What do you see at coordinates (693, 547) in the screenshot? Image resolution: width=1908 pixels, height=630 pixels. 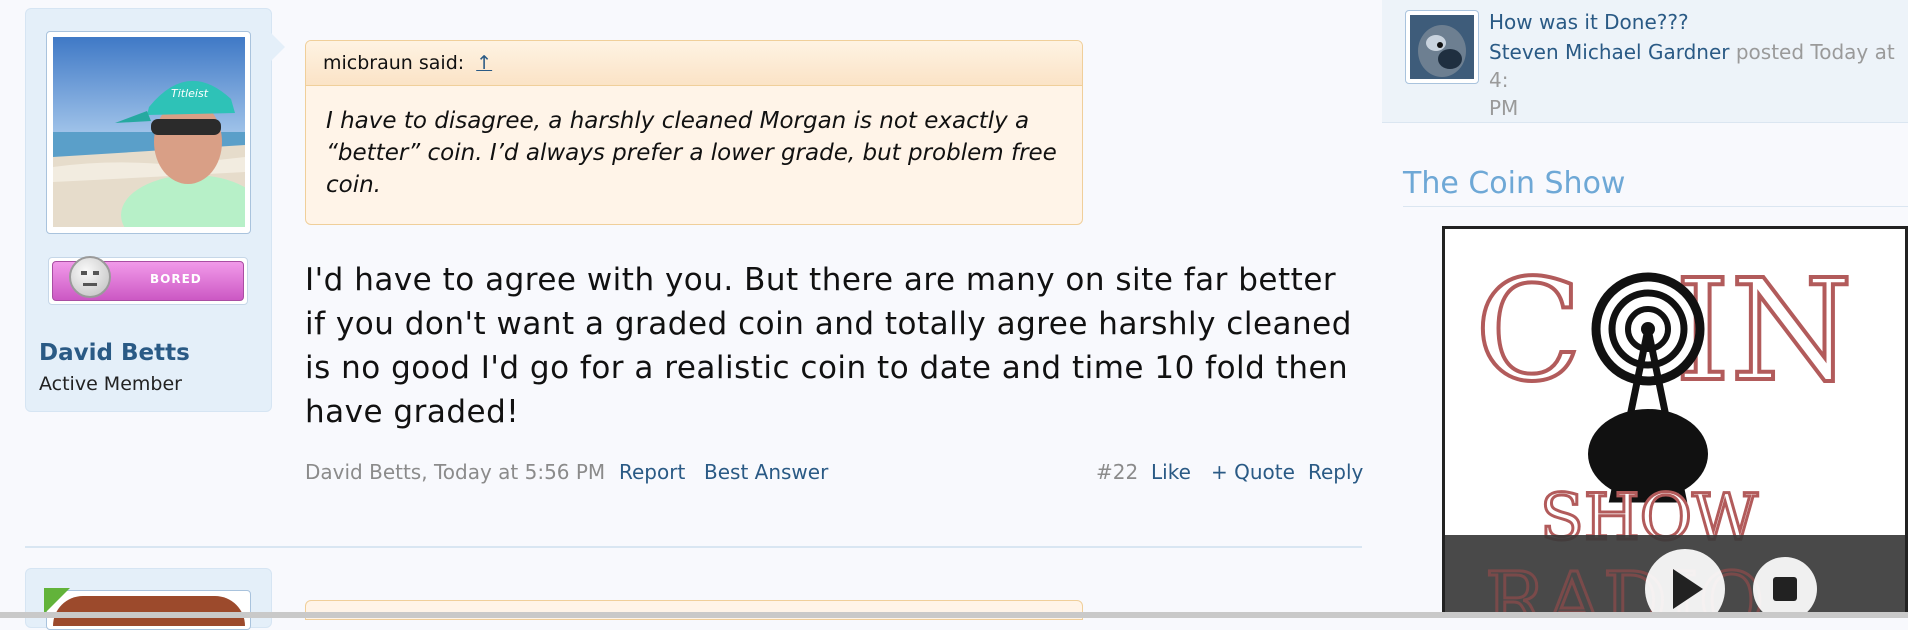 I see `post-divider` at bounding box center [693, 547].